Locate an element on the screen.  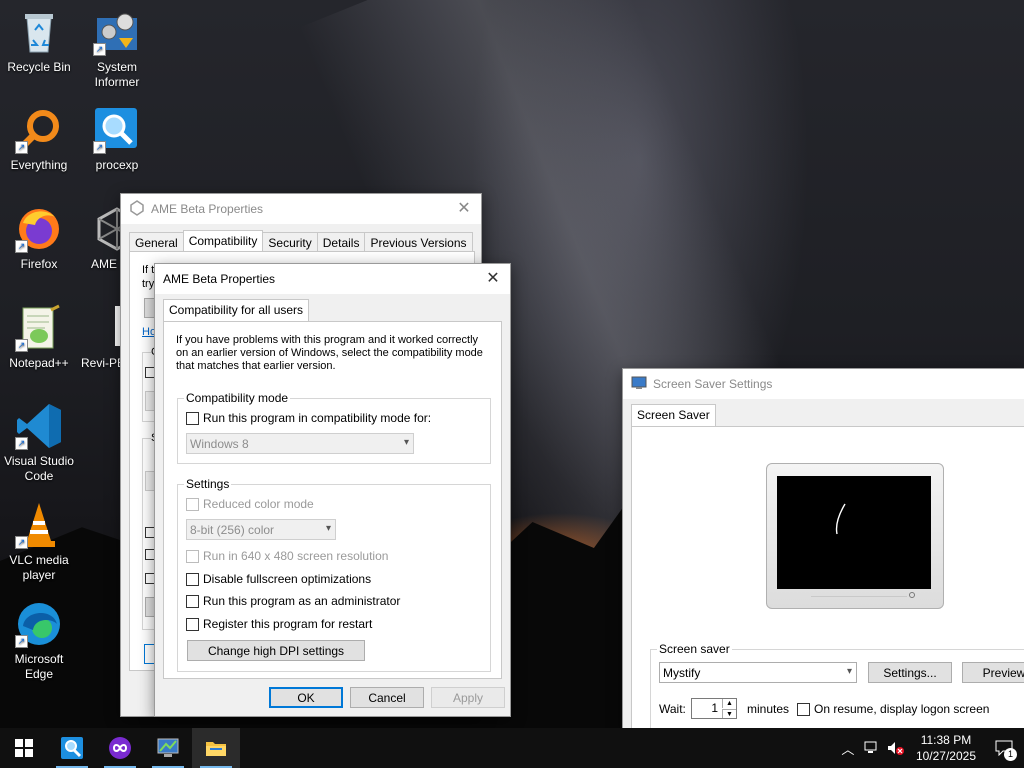
reduced-color-checkbox is located at coordinates (192, 504).